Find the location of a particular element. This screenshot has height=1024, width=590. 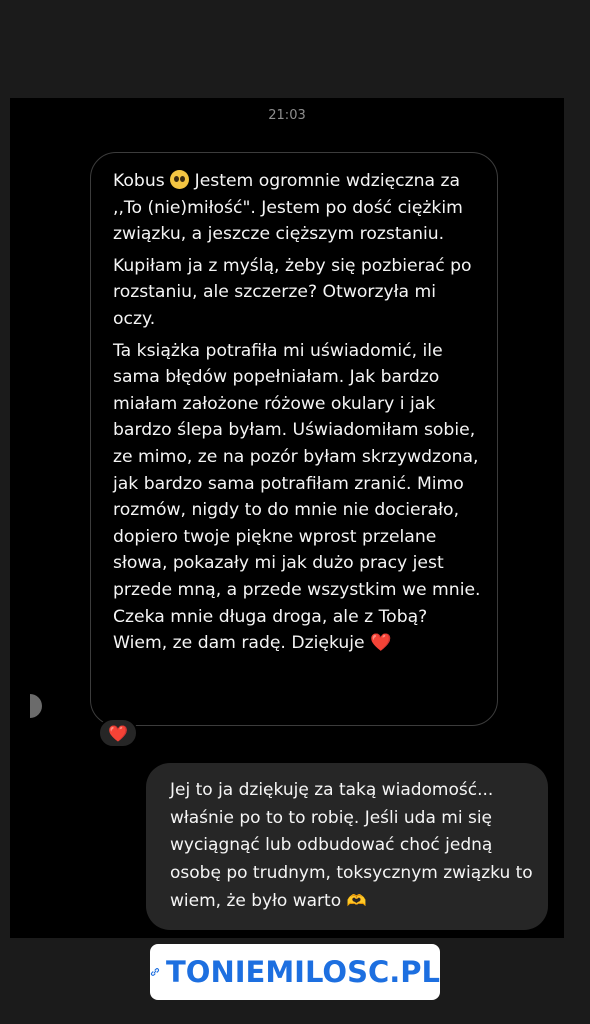

link-sticker-label: TONIEMILOSC.PL is located at coordinates (303, 972).